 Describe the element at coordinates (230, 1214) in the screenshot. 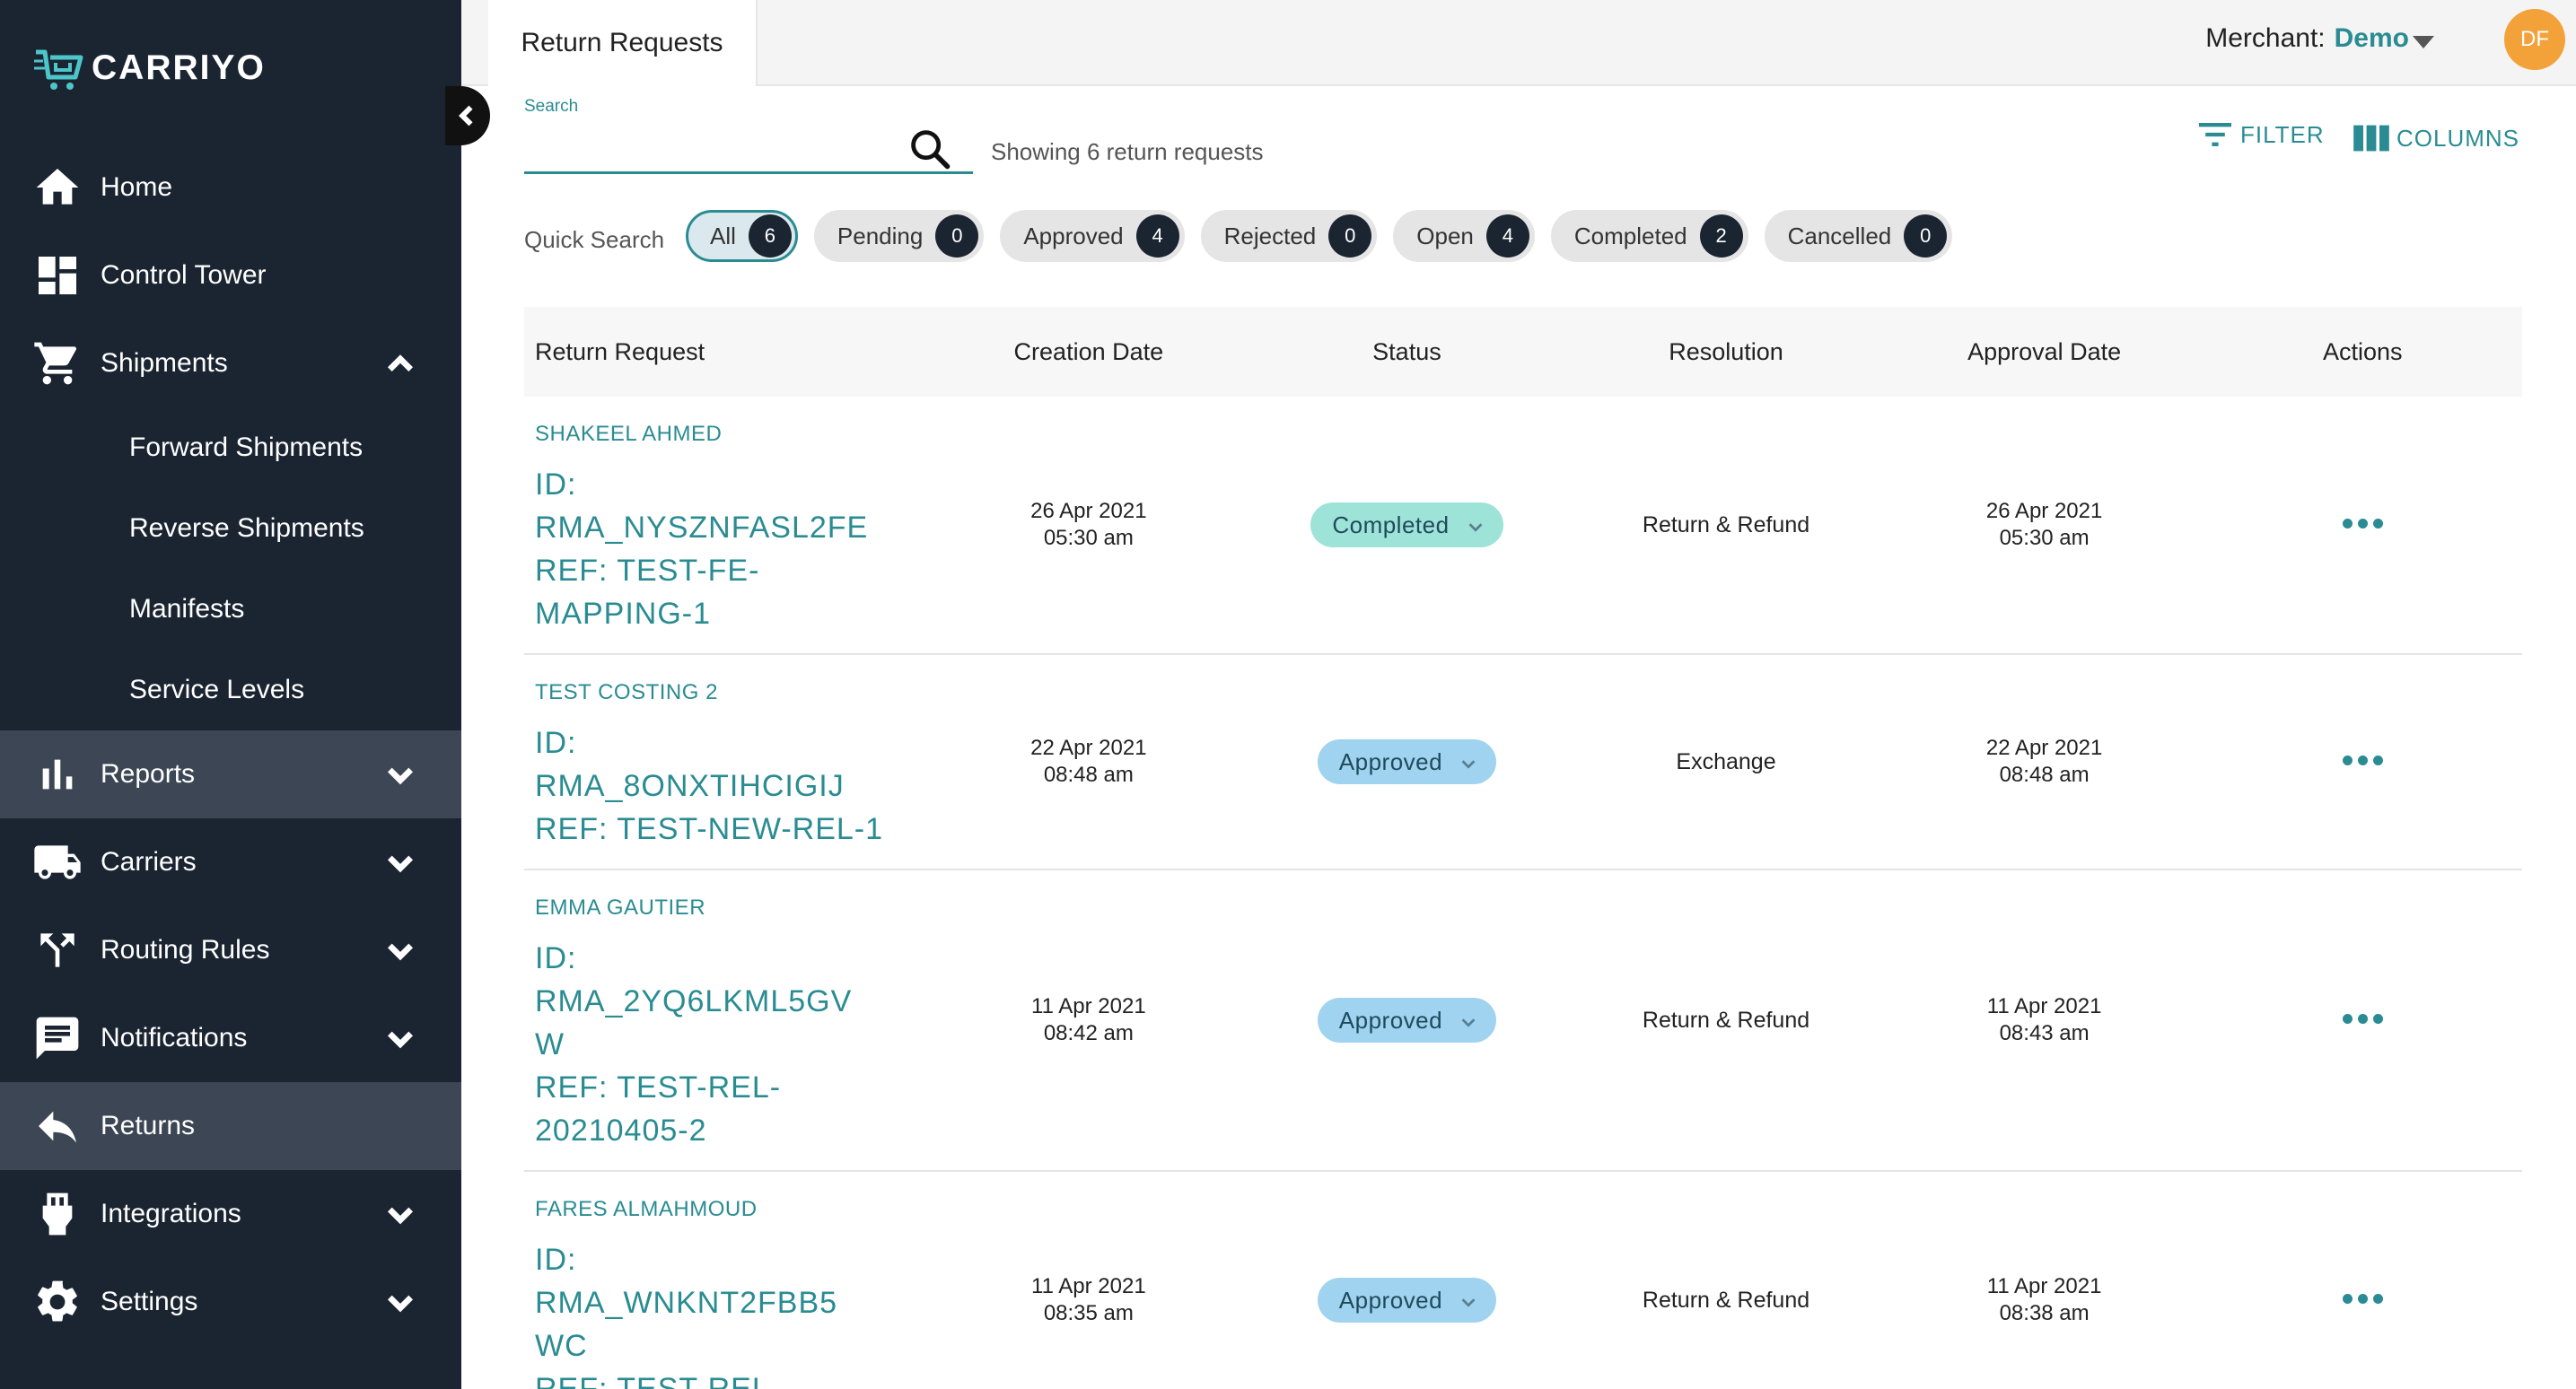

I see `sidebar-item-integrations: Integrations` at that location.